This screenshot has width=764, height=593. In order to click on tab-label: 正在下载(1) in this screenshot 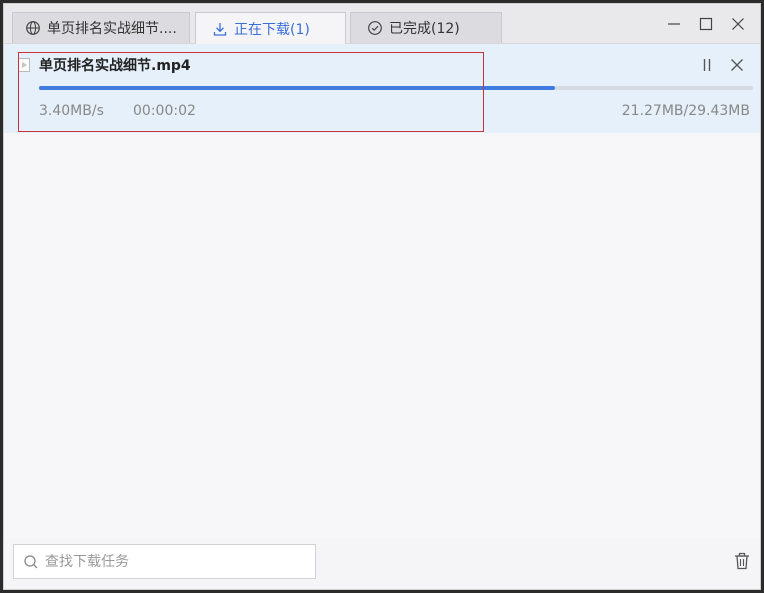, I will do `click(272, 29)`.